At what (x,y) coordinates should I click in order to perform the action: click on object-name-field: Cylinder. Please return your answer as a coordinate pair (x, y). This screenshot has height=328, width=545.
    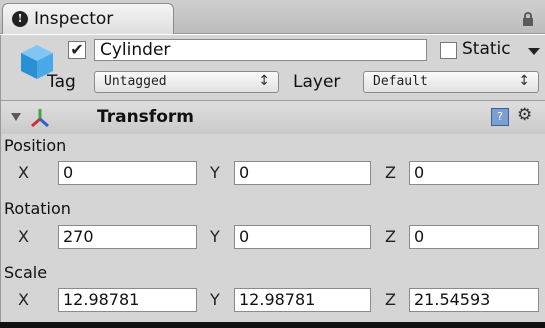
    Looking at the image, I should click on (260, 50).